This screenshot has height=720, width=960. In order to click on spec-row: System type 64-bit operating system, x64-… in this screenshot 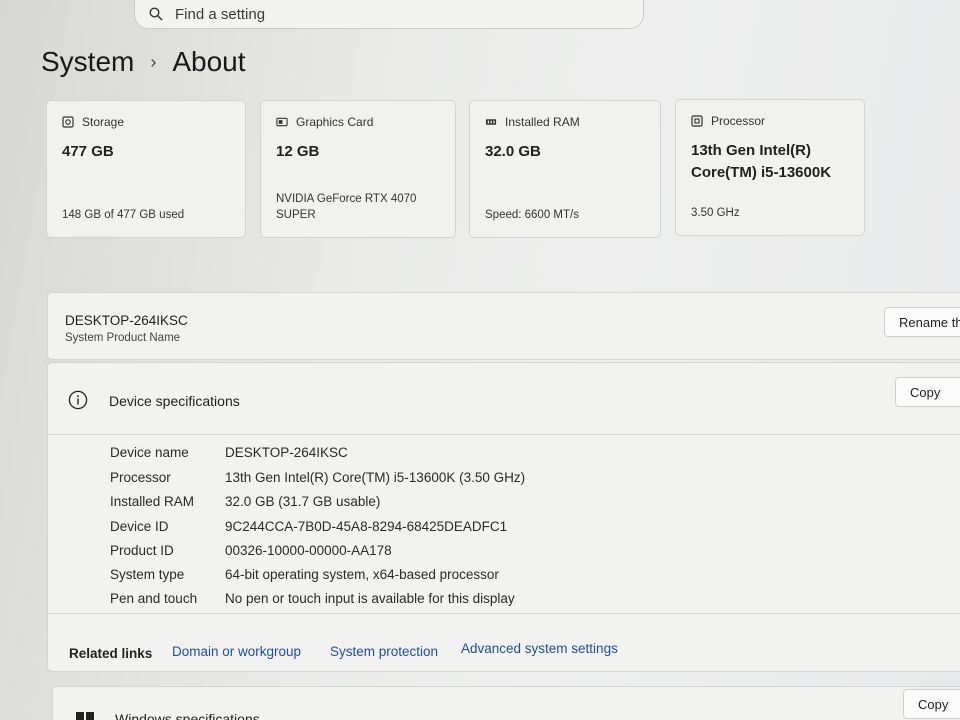, I will do `click(304, 574)`.